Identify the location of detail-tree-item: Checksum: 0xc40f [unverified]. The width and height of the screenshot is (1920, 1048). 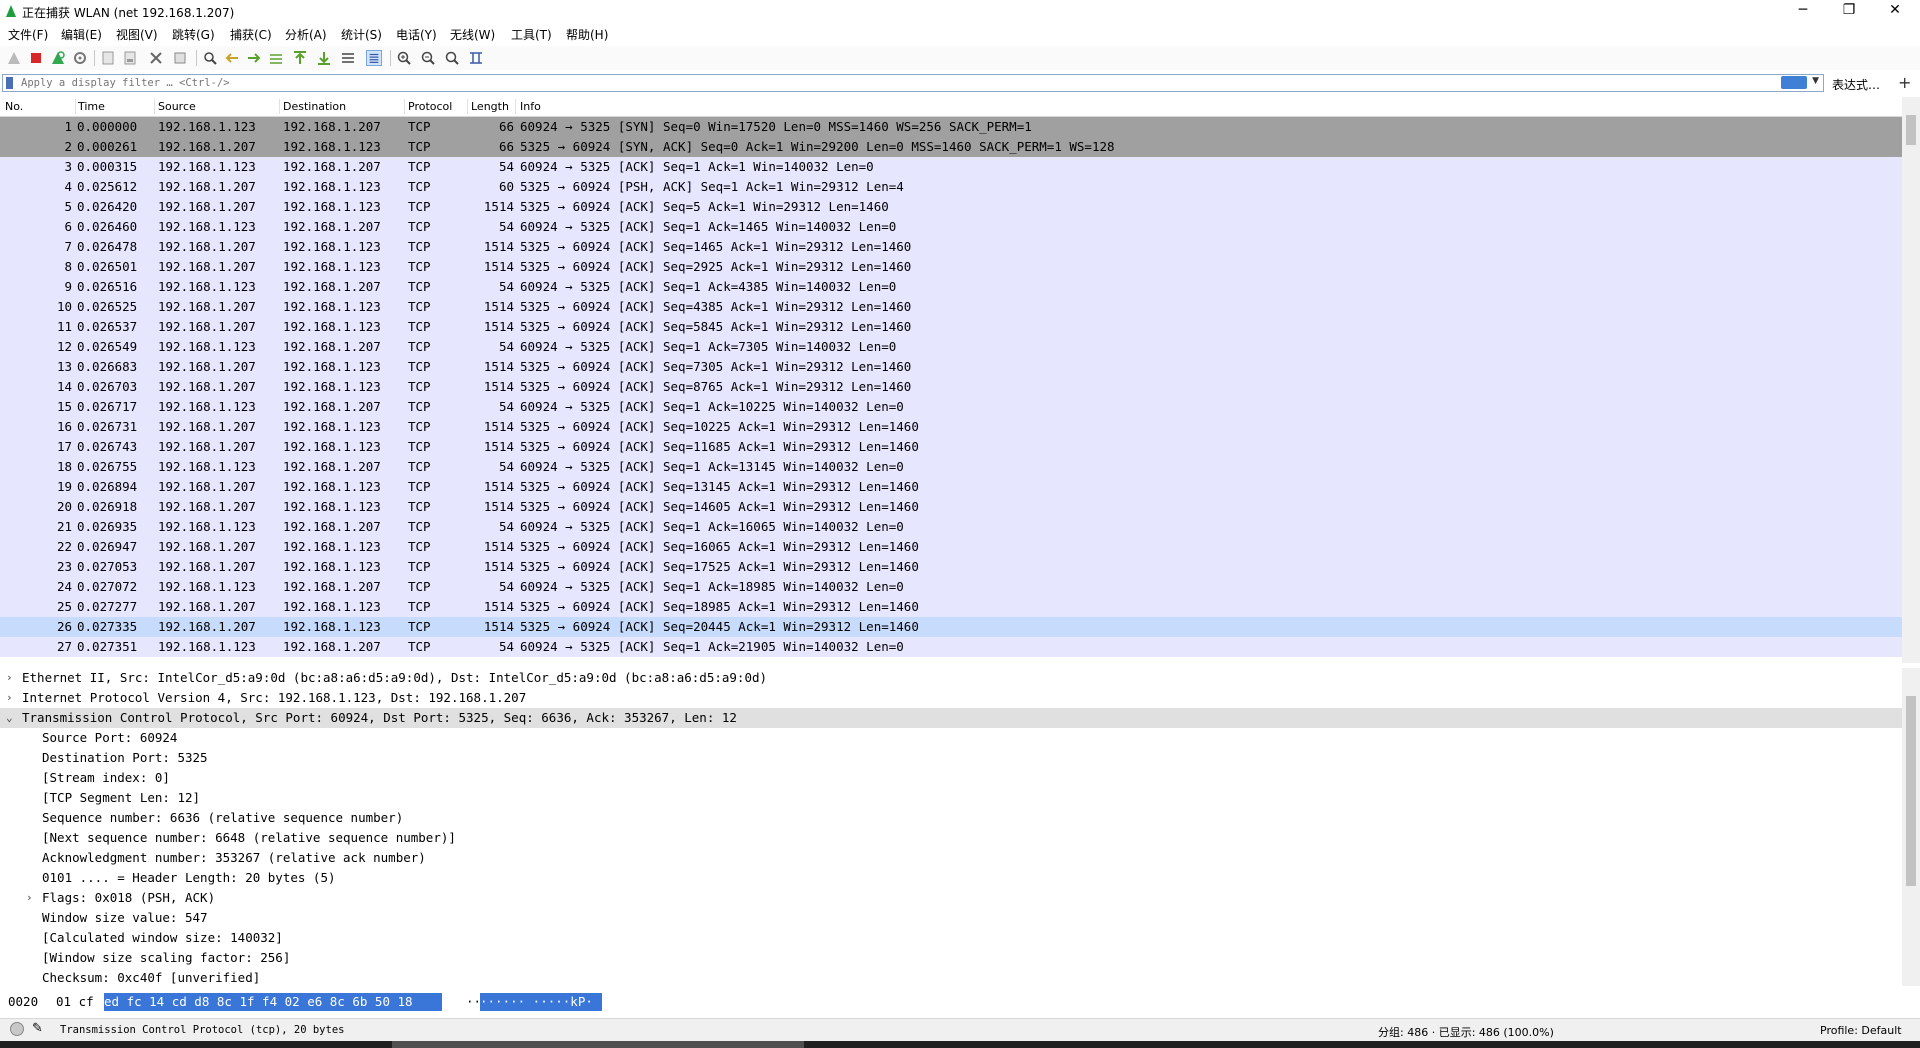
(951, 977).